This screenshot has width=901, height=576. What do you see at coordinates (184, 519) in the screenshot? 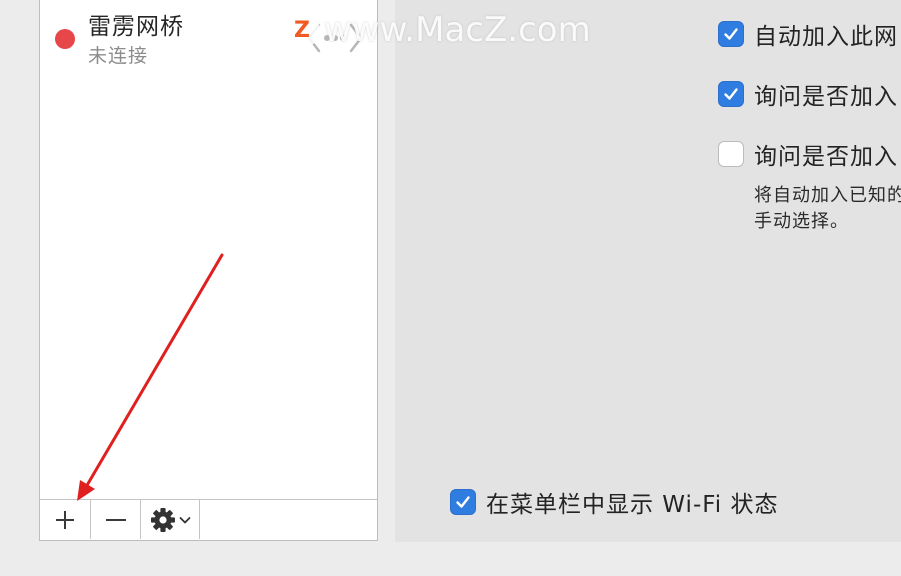
I see `chevron-down-icon` at bounding box center [184, 519].